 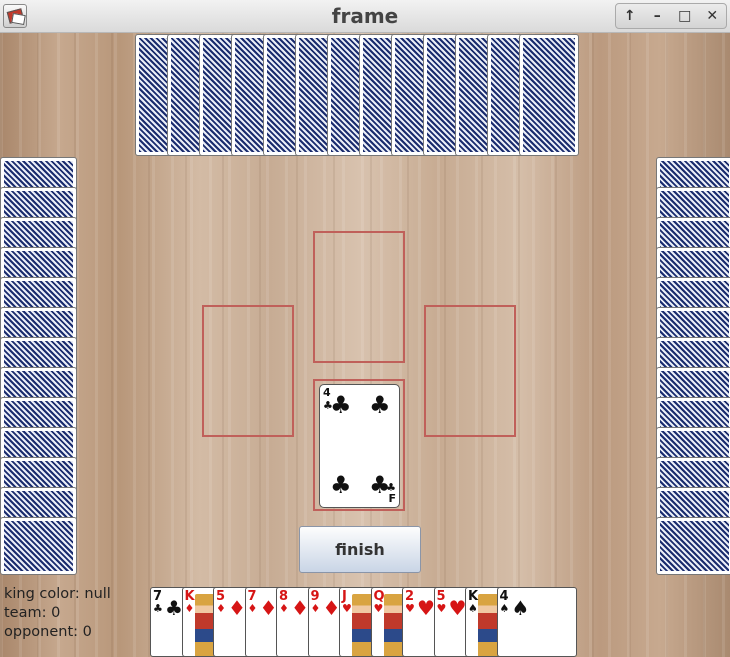 I want to click on played-card-south: 4 ♣ ♣ ♣ ♣ ♣ ♣ F, so click(x=359, y=446).